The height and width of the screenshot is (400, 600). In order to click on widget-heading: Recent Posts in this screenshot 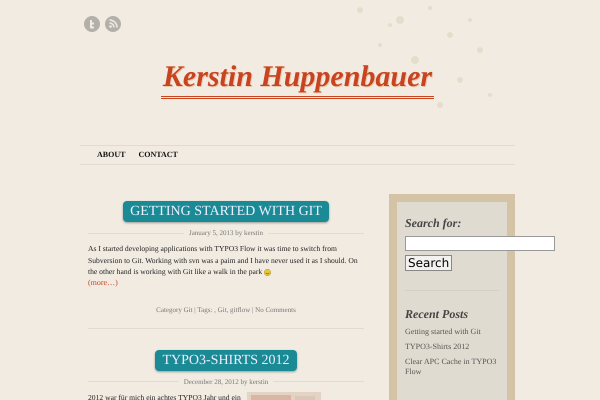, I will do `click(437, 314)`.